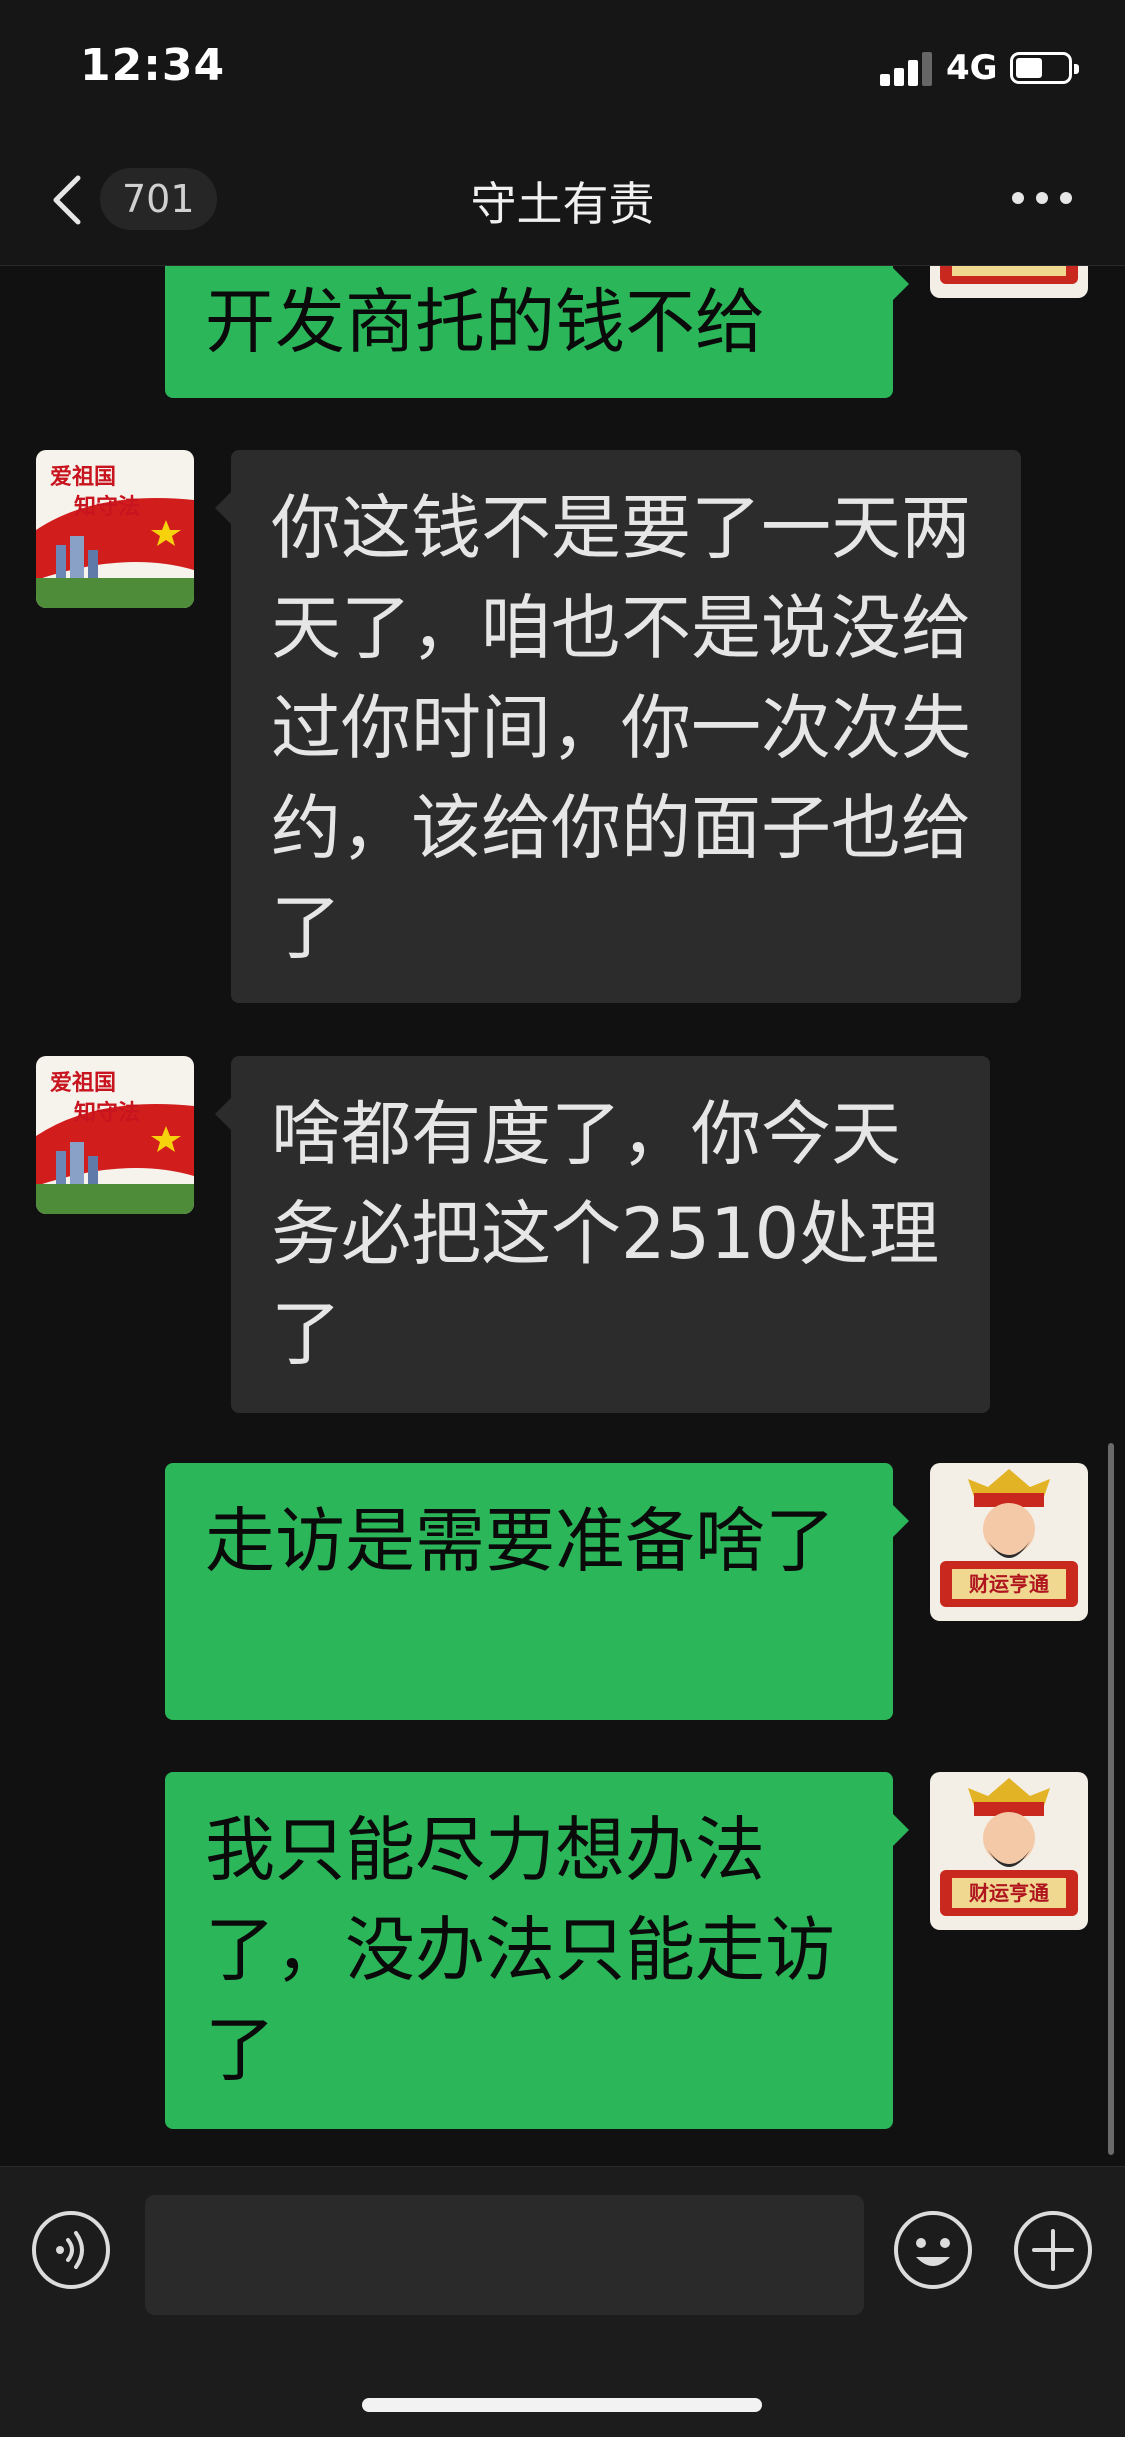  Describe the element at coordinates (1009, 282) in the screenshot. I see `god-of-wealth-avatar` at that location.